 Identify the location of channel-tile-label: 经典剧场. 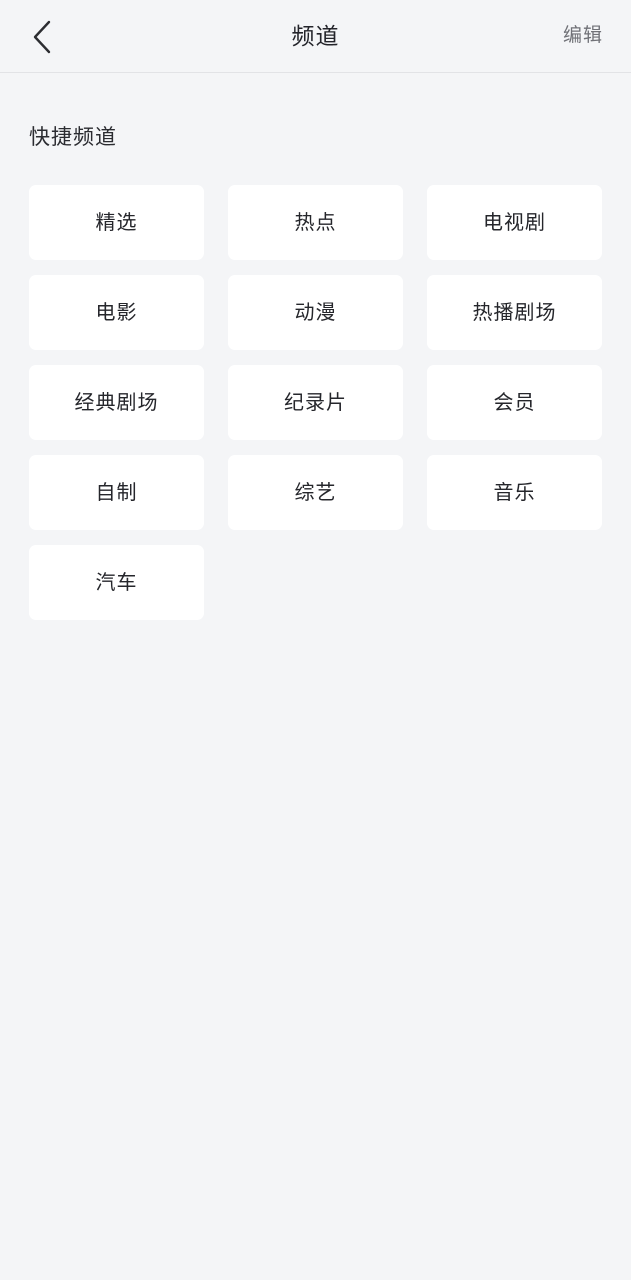
(116, 402).